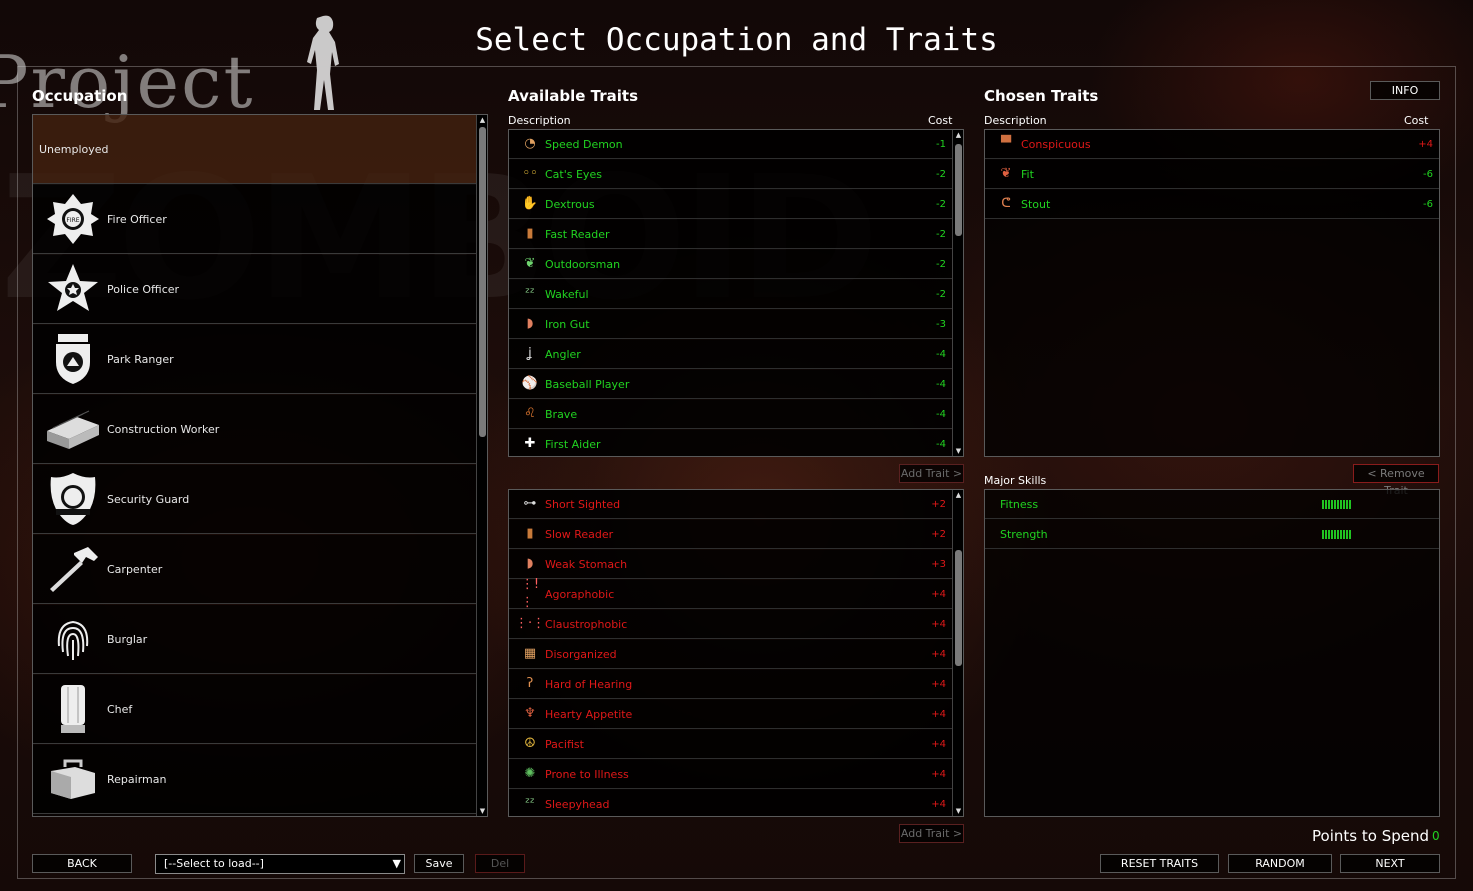 The height and width of the screenshot is (891, 1473). What do you see at coordinates (564, 744) in the screenshot?
I see `trait-name: Pacifist` at bounding box center [564, 744].